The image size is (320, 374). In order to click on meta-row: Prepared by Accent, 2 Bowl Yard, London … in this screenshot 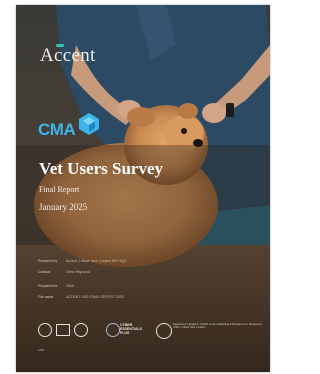, I will do `click(138, 260)`.